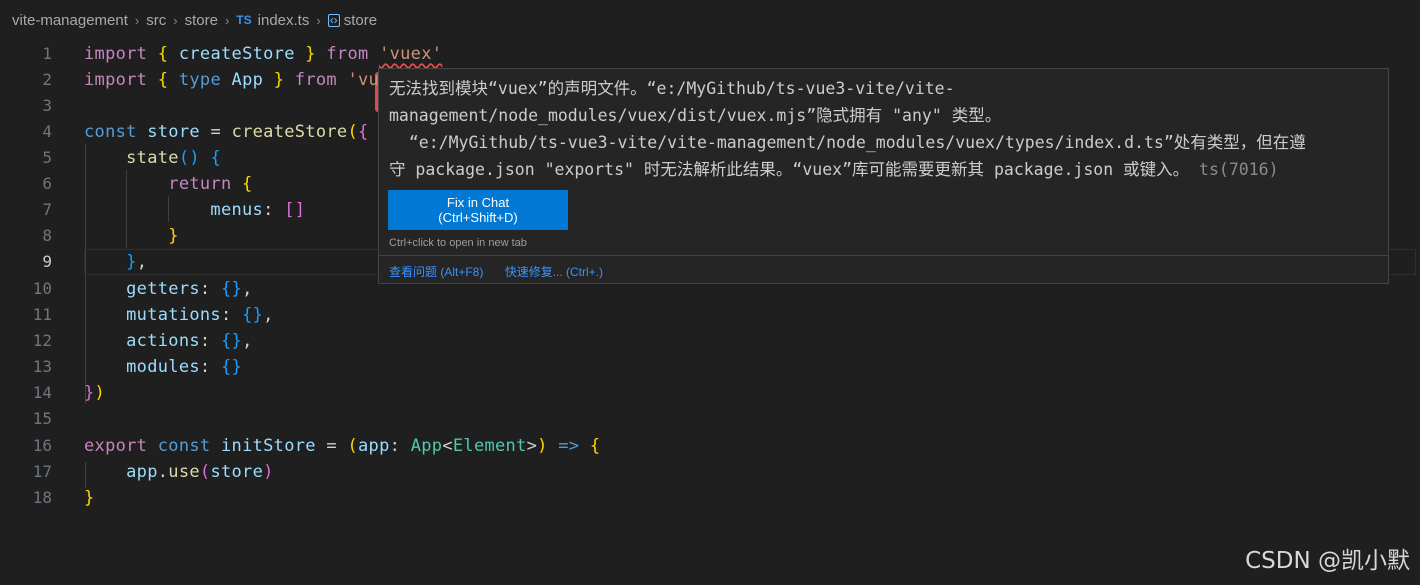 The width and height of the screenshot is (1420, 585). I want to click on watermark: CSDN @凯小默, so click(1327, 561).